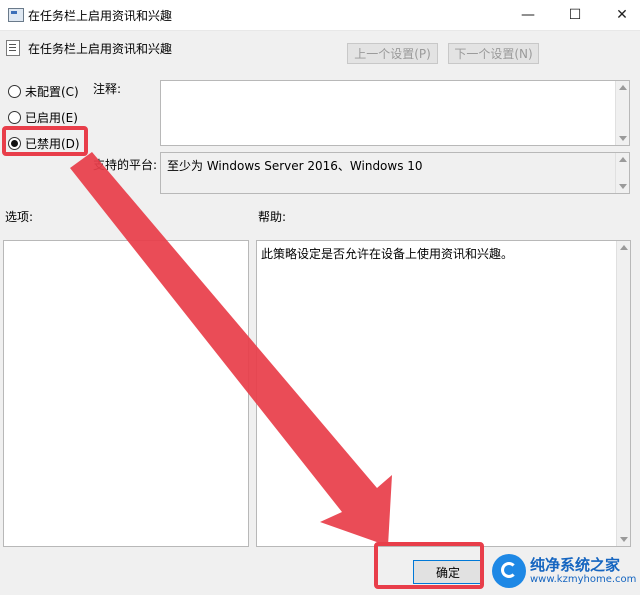  Describe the element at coordinates (583, 579) in the screenshot. I see `watermark-url: www.kzmyhome.com` at that location.